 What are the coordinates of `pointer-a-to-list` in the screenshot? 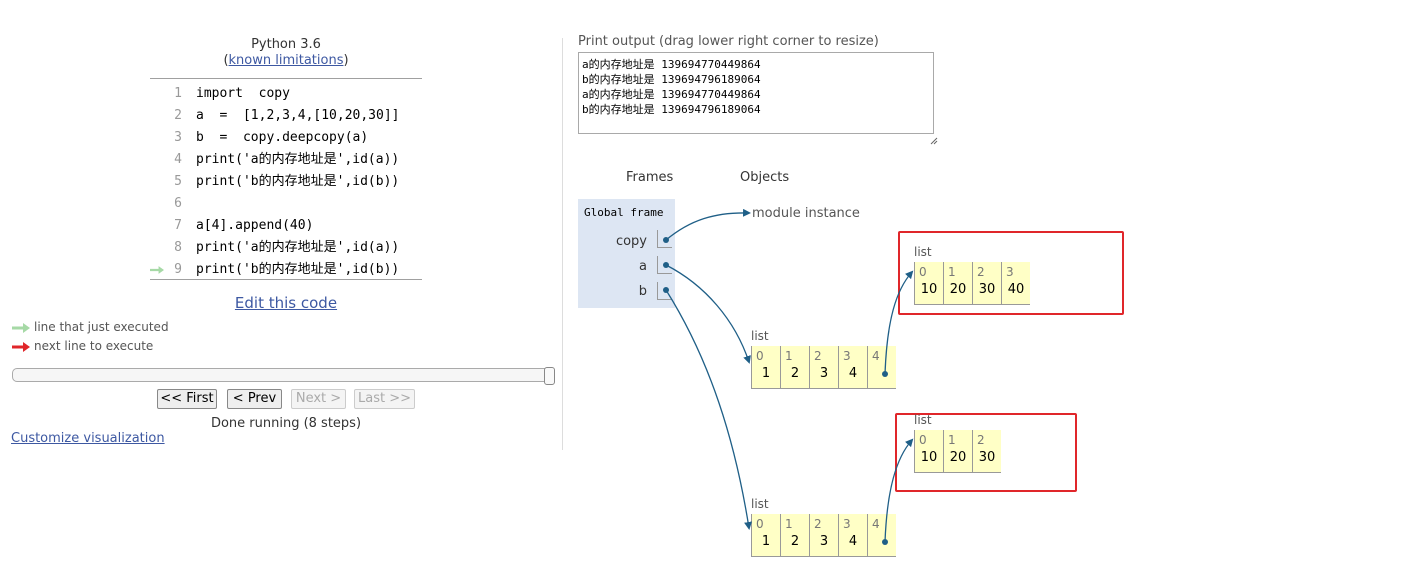 It's located at (708, 314).